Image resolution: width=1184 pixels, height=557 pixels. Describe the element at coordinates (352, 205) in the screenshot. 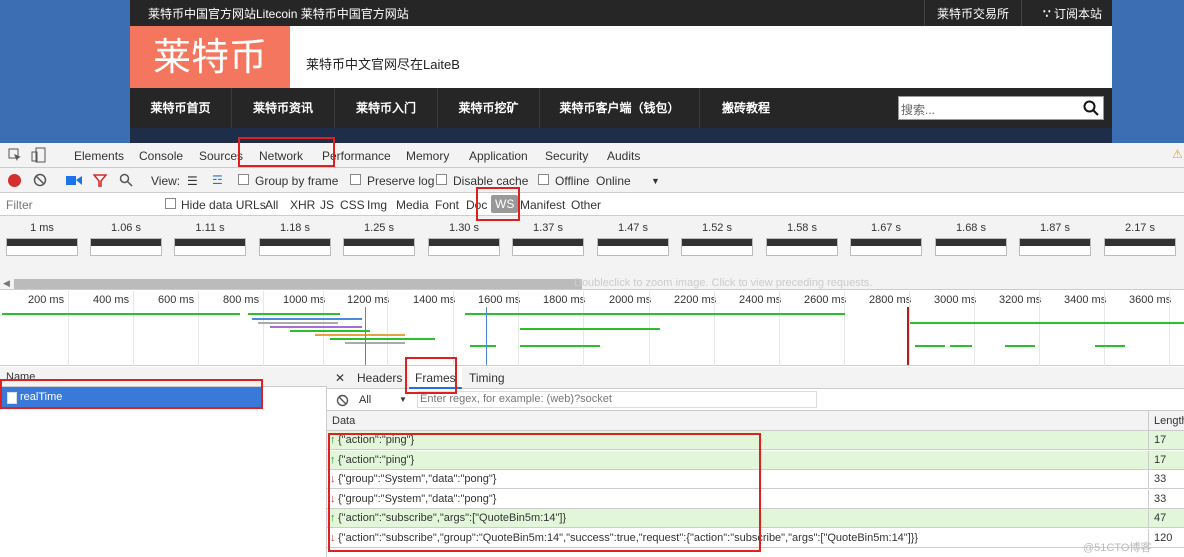

I see `filter-css: CSS` at that location.